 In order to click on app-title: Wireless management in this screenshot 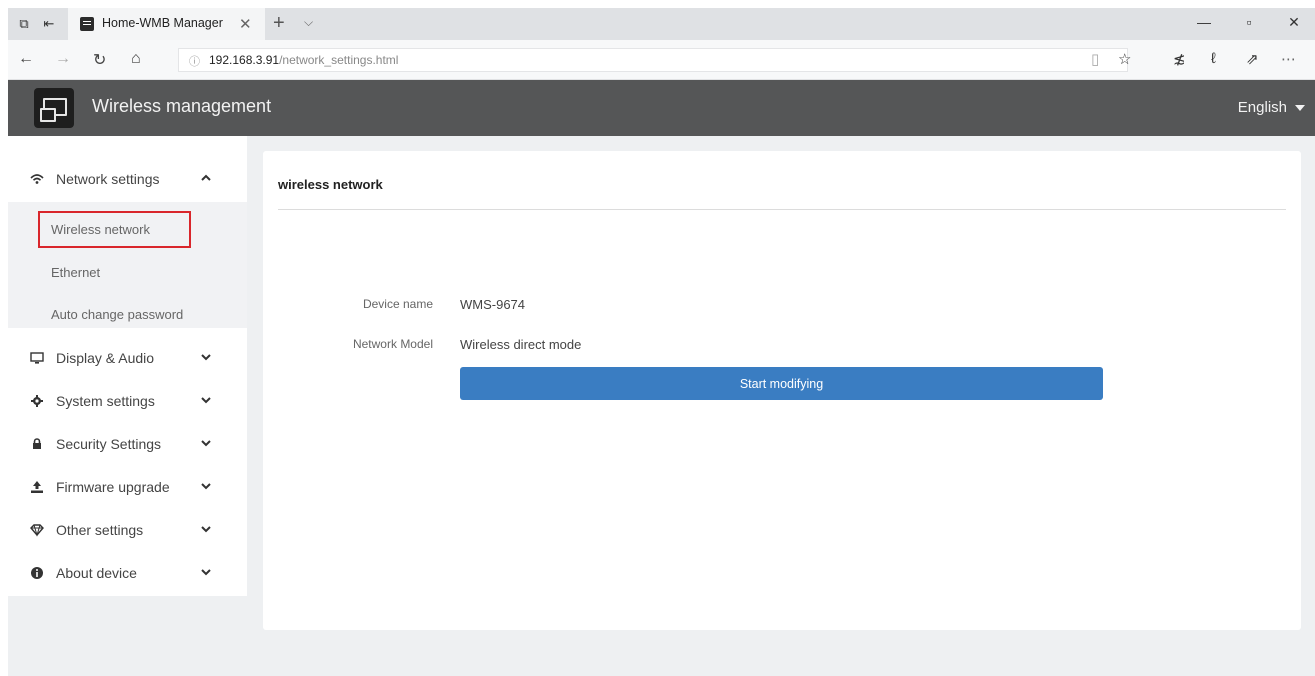, I will do `click(182, 106)`.